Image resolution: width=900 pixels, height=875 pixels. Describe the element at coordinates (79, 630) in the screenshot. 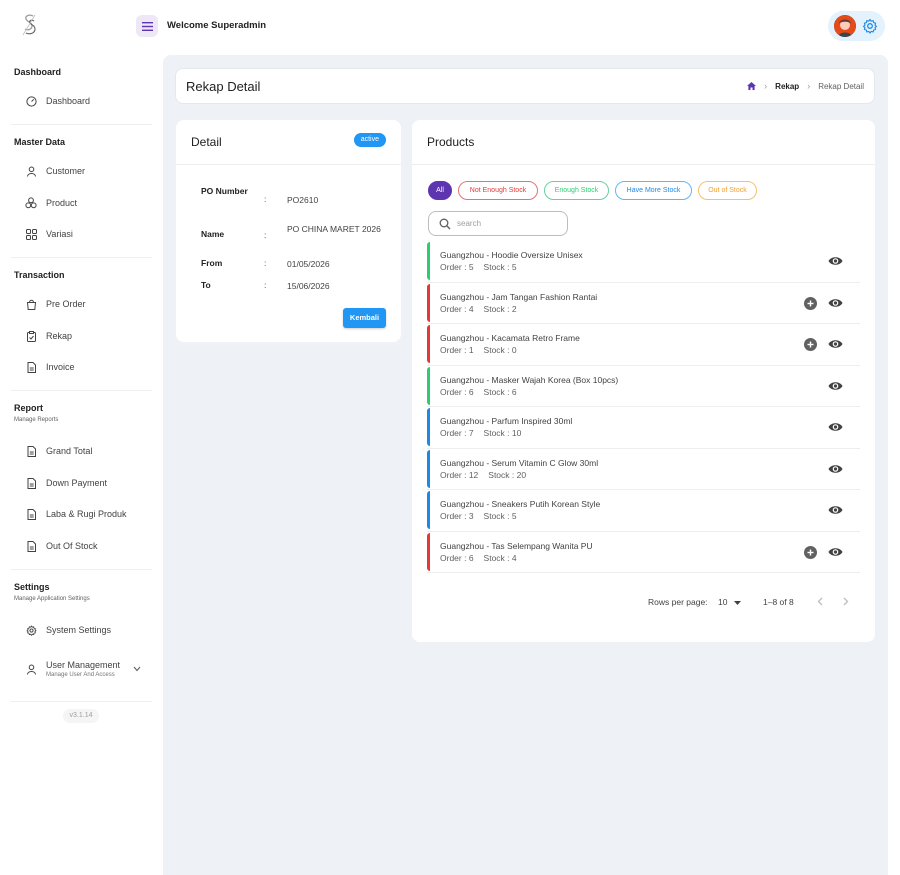

I see `sidebar-item-label: System Settings` at that location.